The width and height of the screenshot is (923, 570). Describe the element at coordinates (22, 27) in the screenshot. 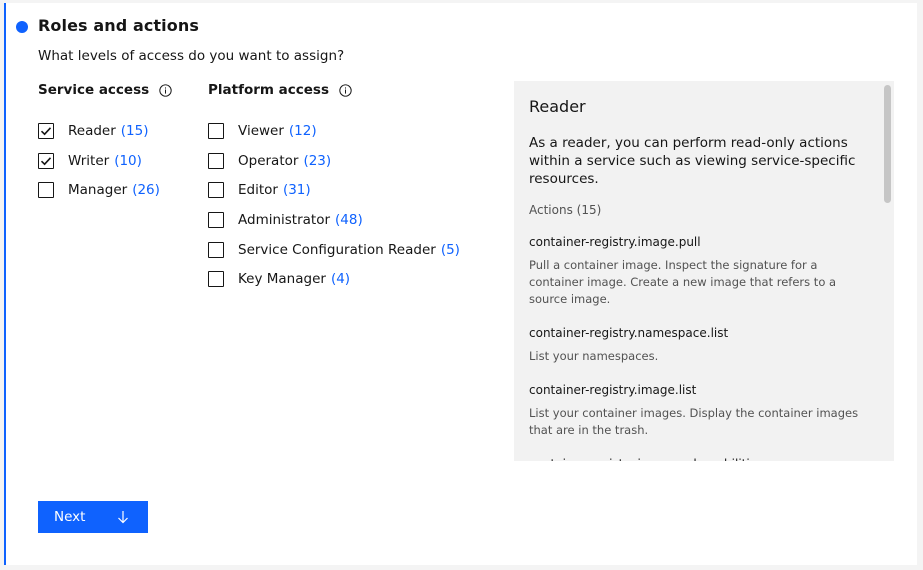

I see `step-indicator-dot` at that location.